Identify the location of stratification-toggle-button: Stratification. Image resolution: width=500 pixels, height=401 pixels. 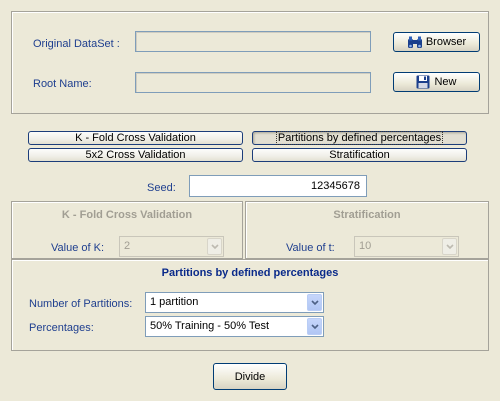
(359, 155).